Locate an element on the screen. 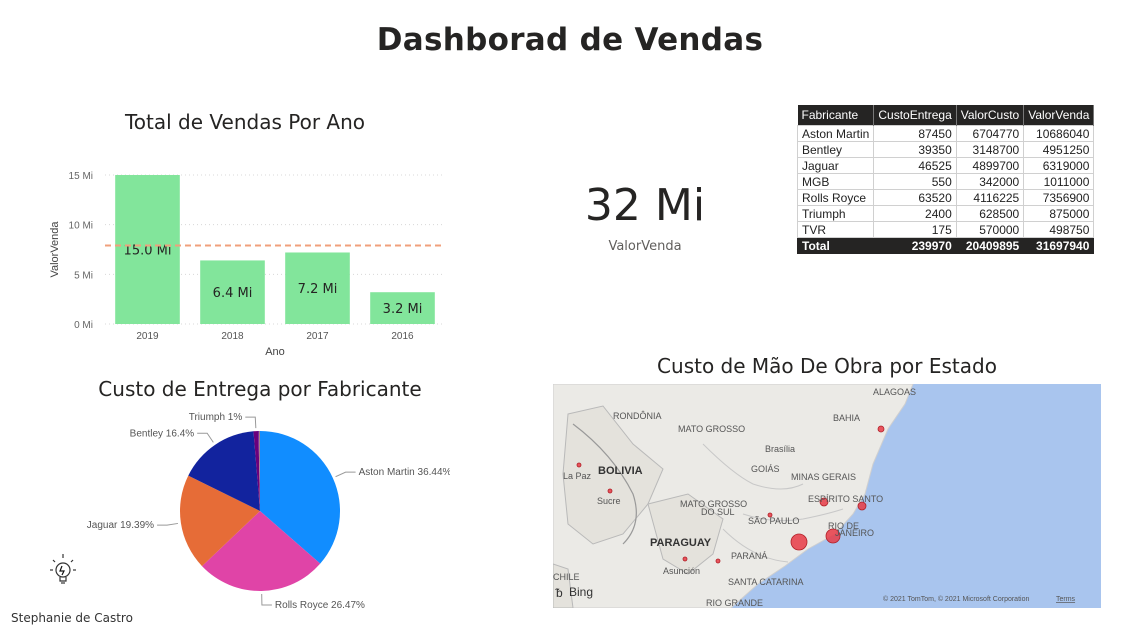 The width and height of the screenshot is (1124, 632). y-tick-label: 0 Mi is located at coordinates (83, 325).